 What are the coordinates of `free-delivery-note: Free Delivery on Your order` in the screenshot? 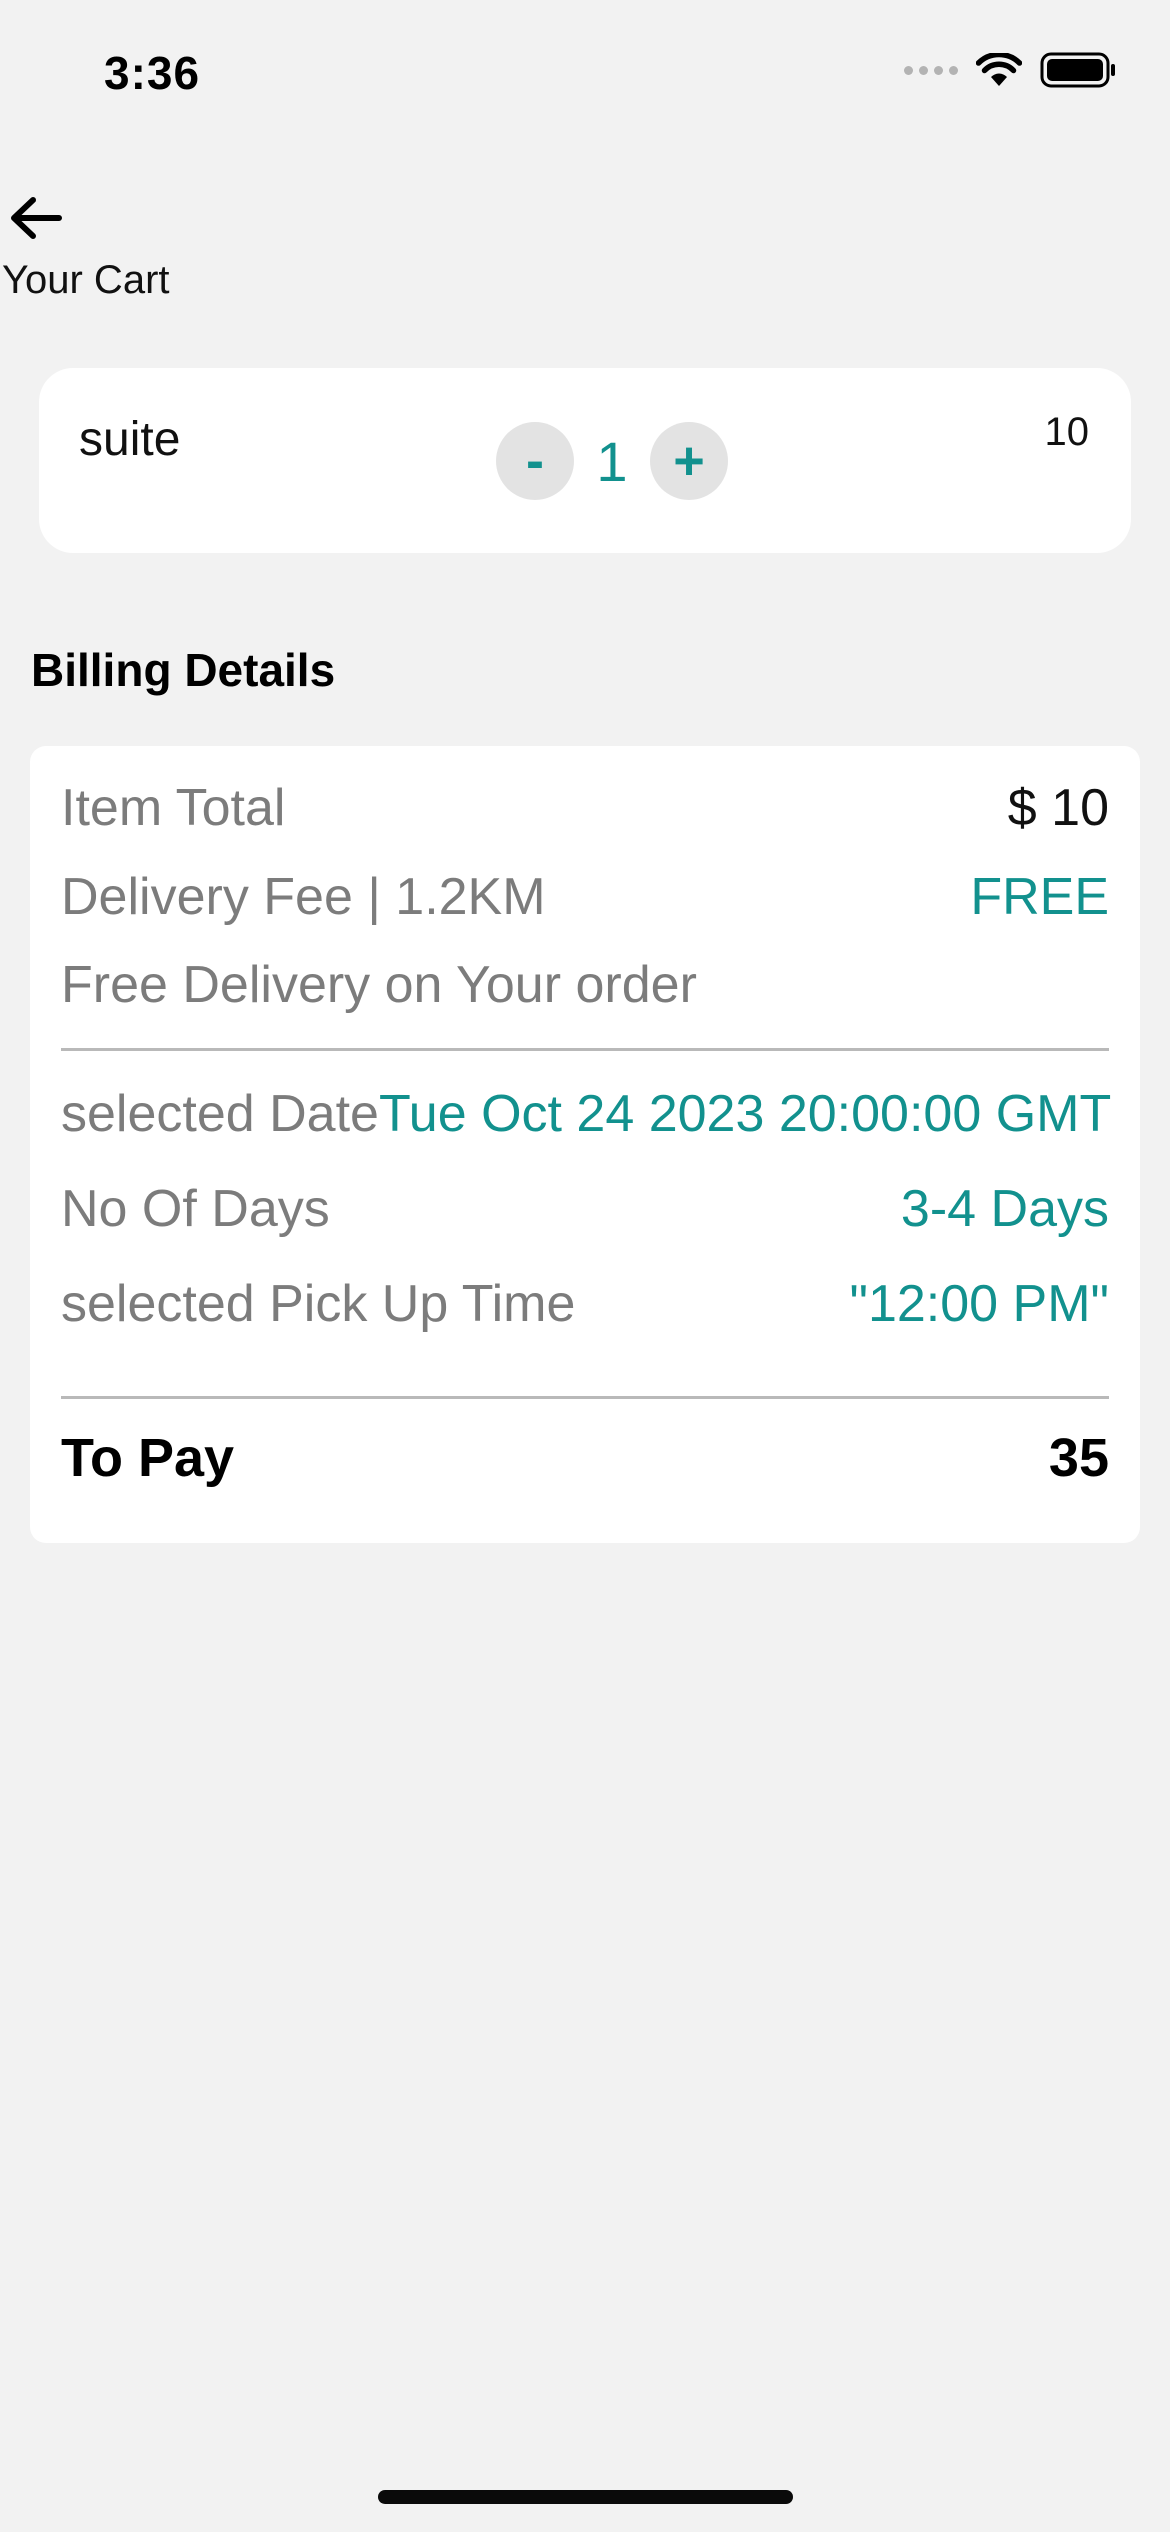 It's located at (379, 985).